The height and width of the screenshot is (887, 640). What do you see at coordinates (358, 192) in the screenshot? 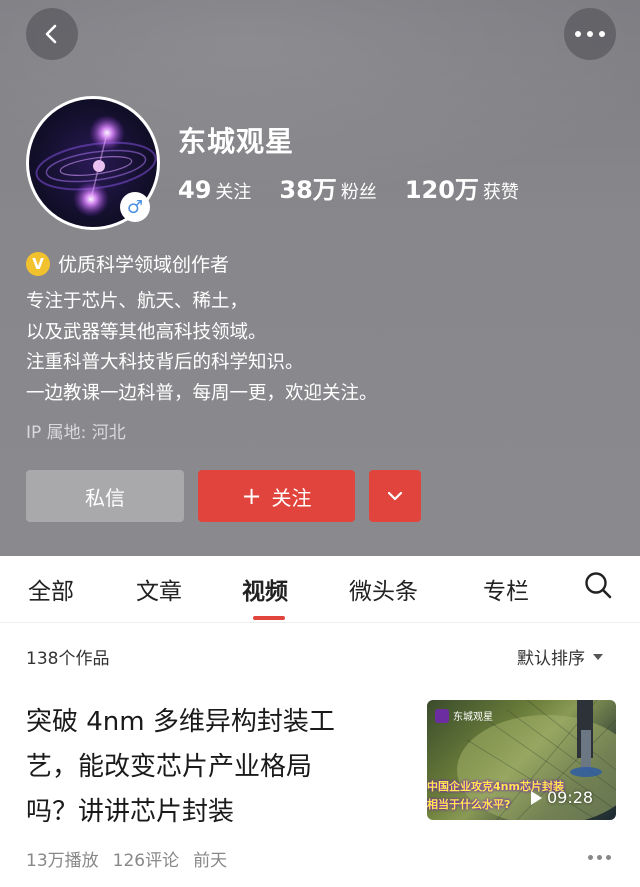
I see `stat-label: 粉丝` at bounding box center [358, 192].